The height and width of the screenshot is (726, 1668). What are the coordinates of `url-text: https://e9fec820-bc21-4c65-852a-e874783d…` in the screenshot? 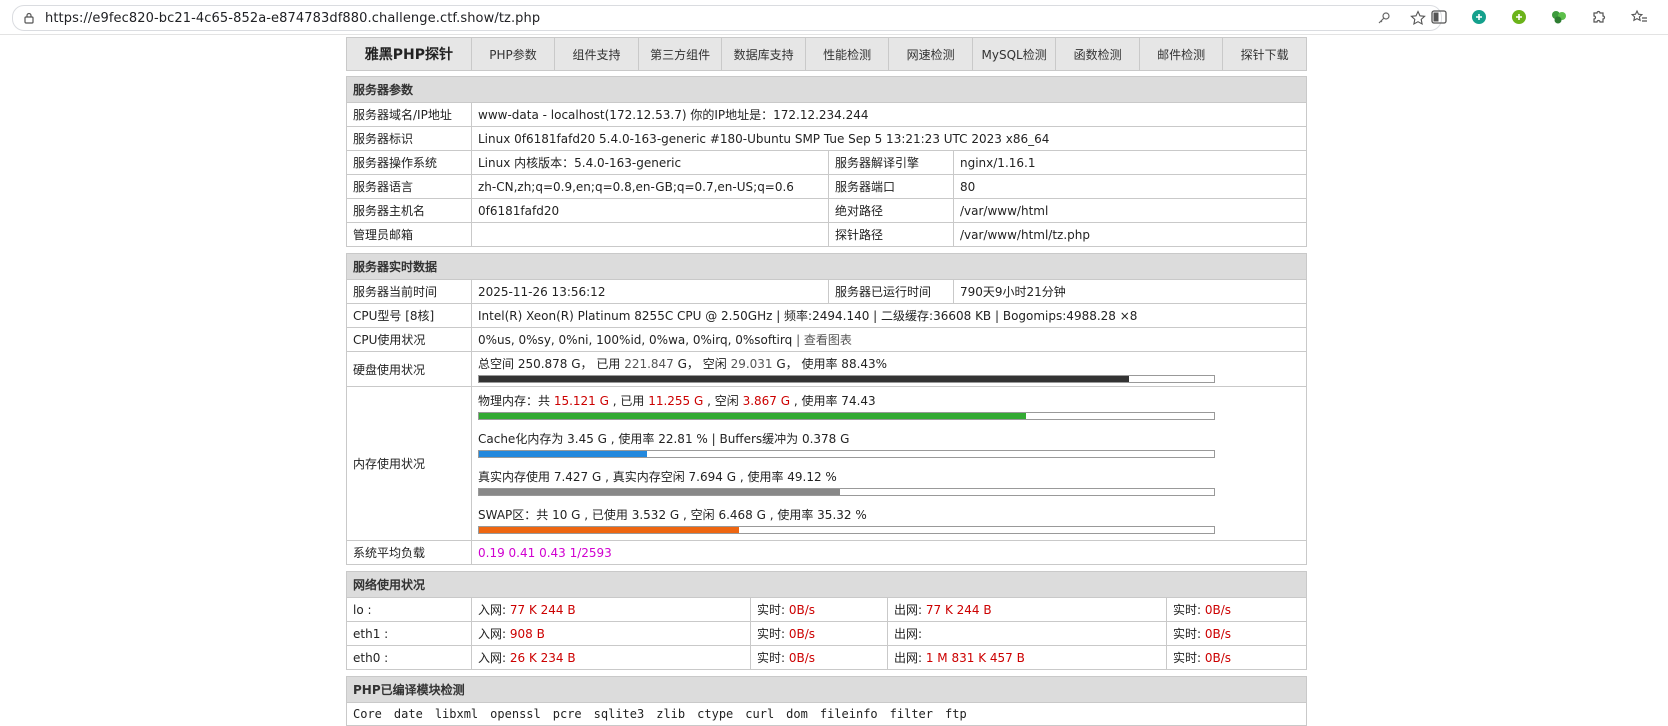 It's located at (292, 18).